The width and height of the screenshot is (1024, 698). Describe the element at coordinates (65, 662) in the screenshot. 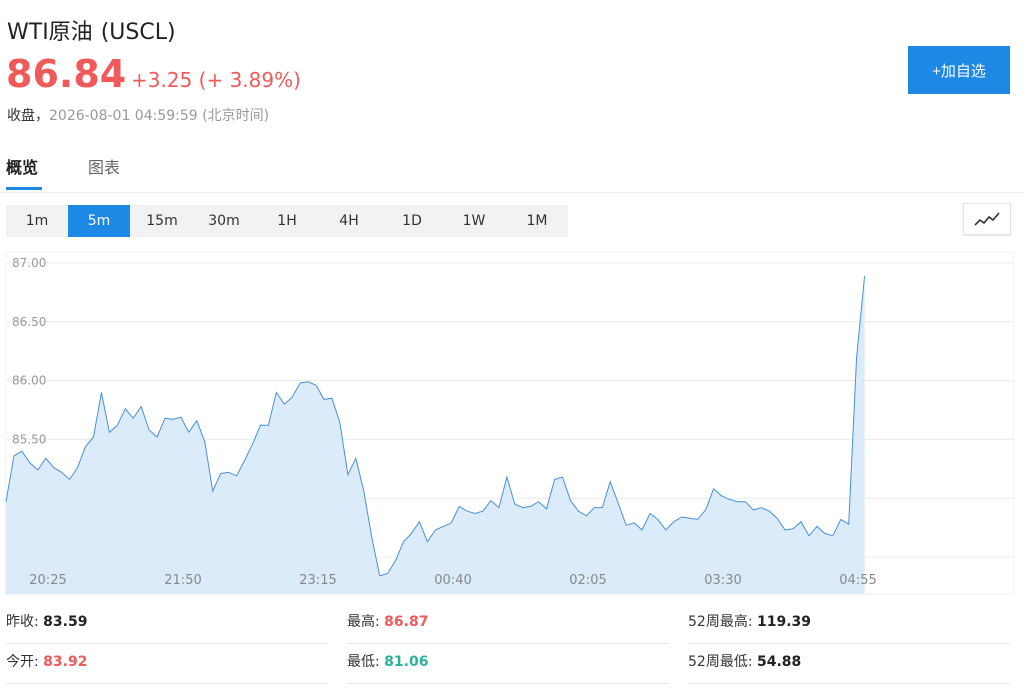

I see `stat-value: 83.92` at that location.